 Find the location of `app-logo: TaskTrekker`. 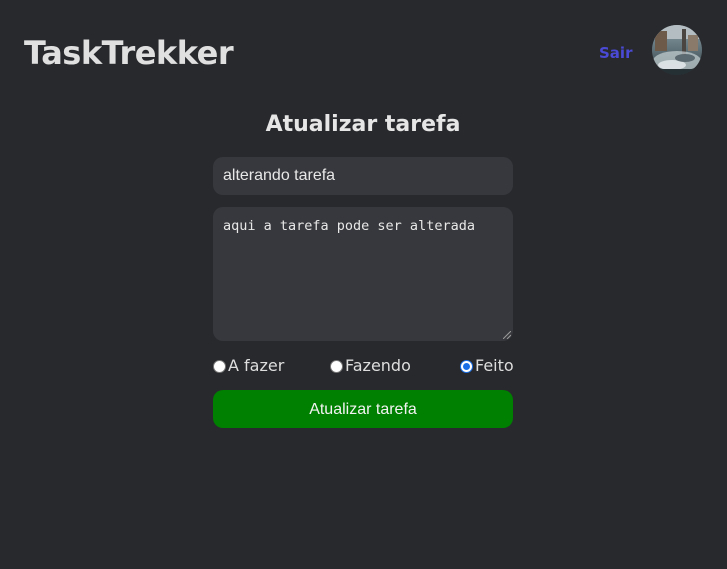

app-logo: TaskTrekker is located at coordinates (129, 53).